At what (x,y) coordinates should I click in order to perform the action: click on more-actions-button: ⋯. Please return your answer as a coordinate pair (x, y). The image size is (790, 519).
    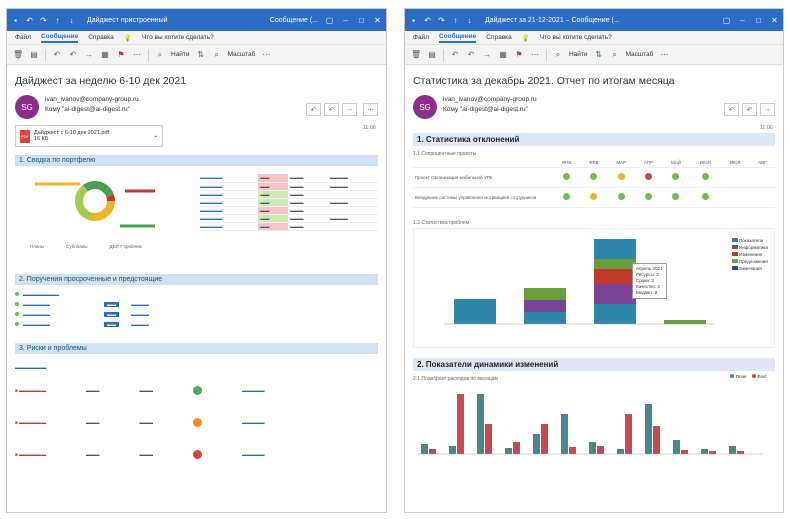
    Looking at the image, I should click on (370, 109).